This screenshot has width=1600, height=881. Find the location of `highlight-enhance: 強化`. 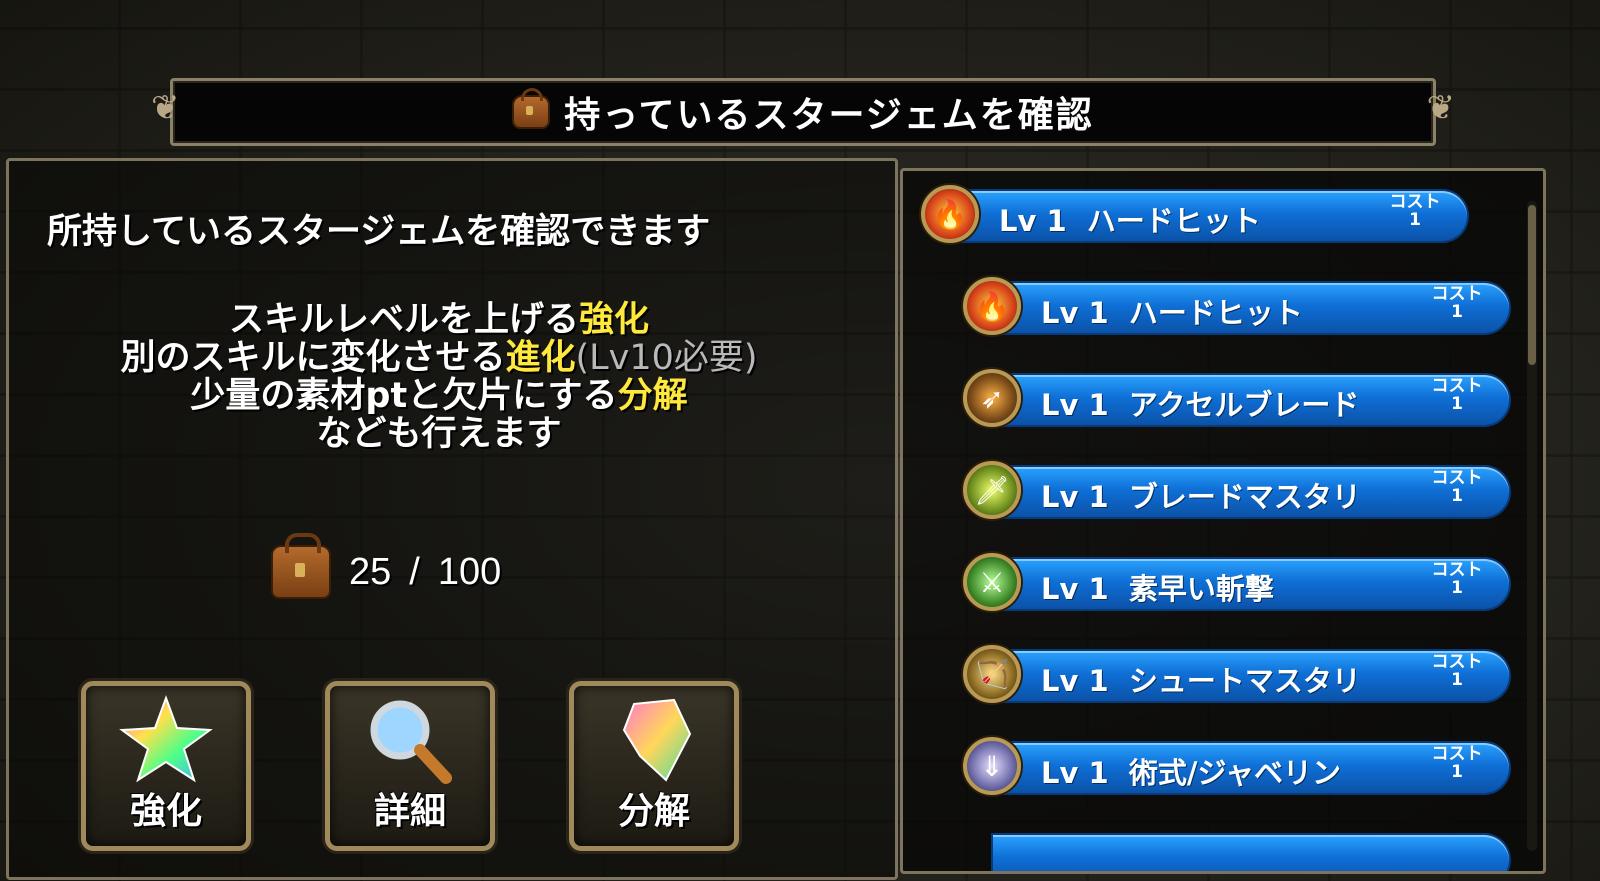

highlight-enhance: 強化 is located at coordinates (614, 320).